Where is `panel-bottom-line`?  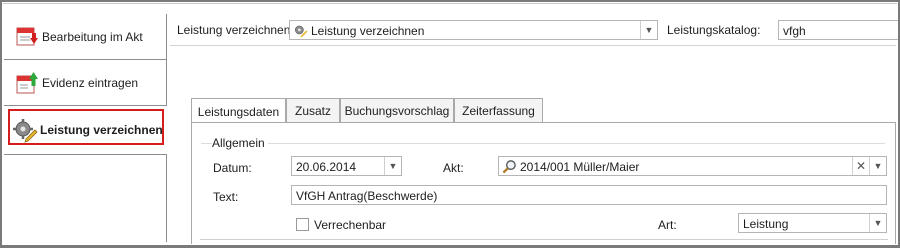 panel-bottom-line is located at coordinates (544, 239).